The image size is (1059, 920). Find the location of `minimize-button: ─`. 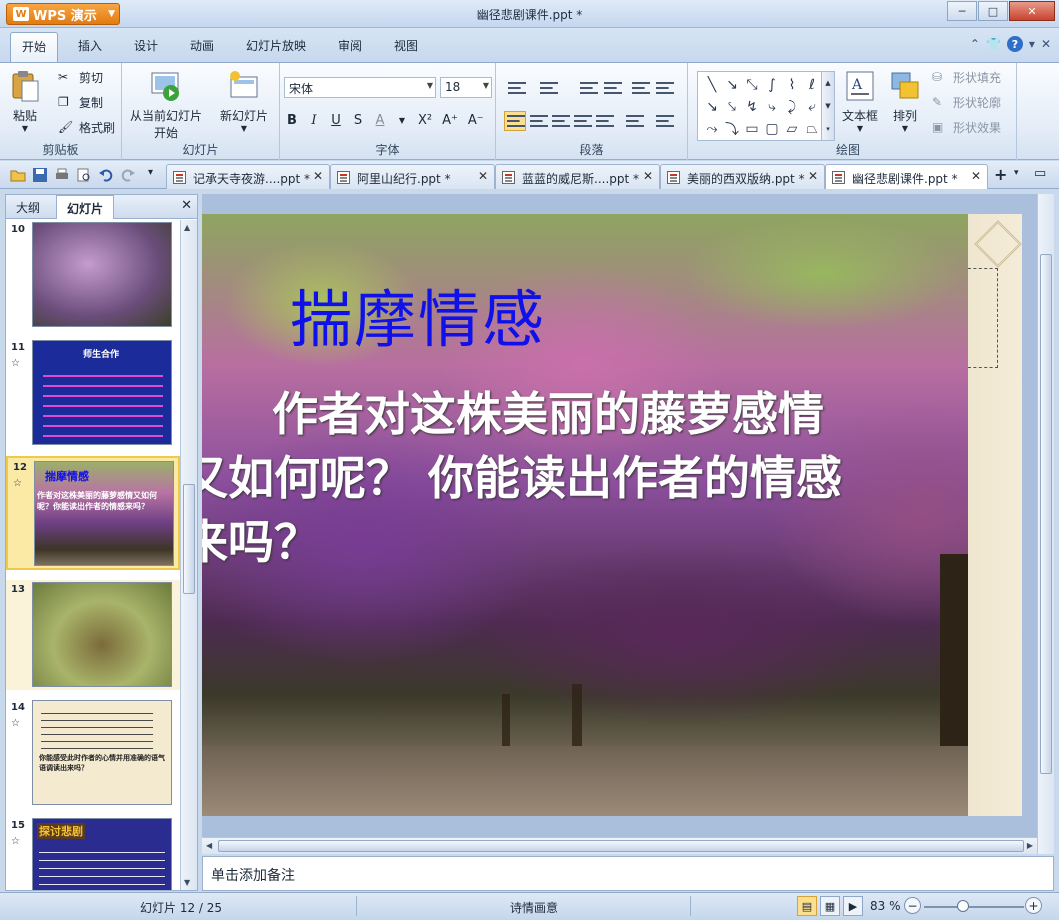

minimize-button: ─ is located at coordinates (962, 11).